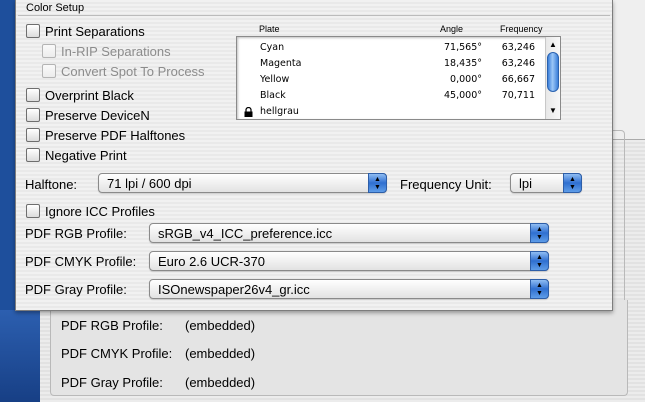 Image resolution: width=645 pixels, height=402 pixels. Describe the element at coordinates (279, 111) in the screenshot. I see `plate-name: hellgrau` at that location.